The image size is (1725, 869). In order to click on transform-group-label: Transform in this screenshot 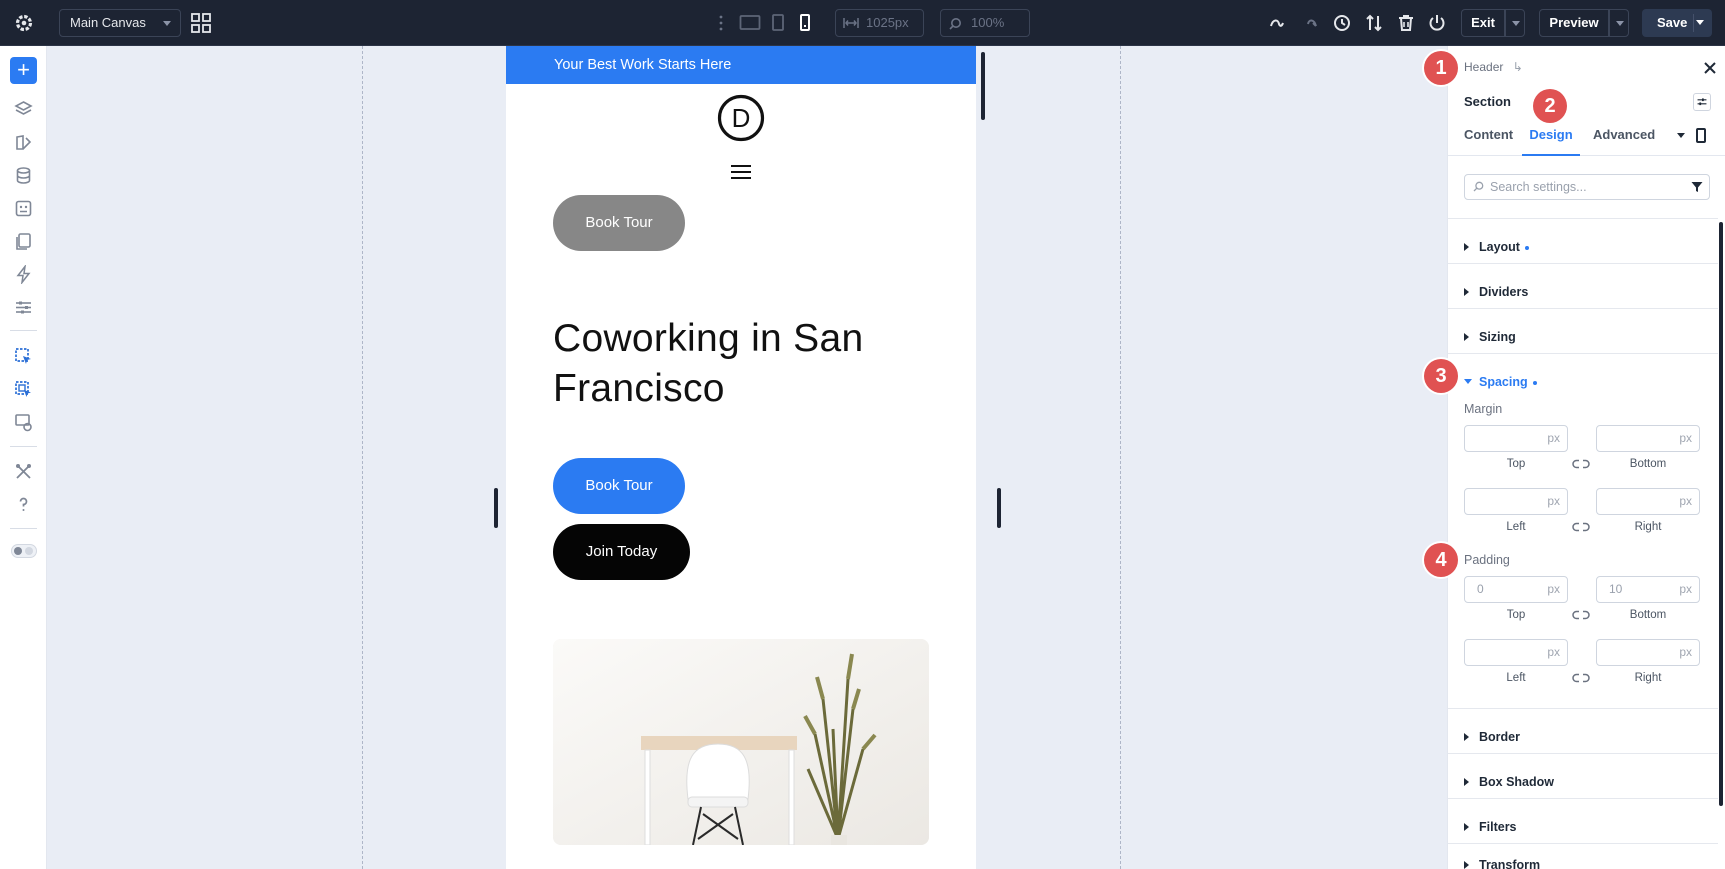, I will do `click(1510, 863)`.